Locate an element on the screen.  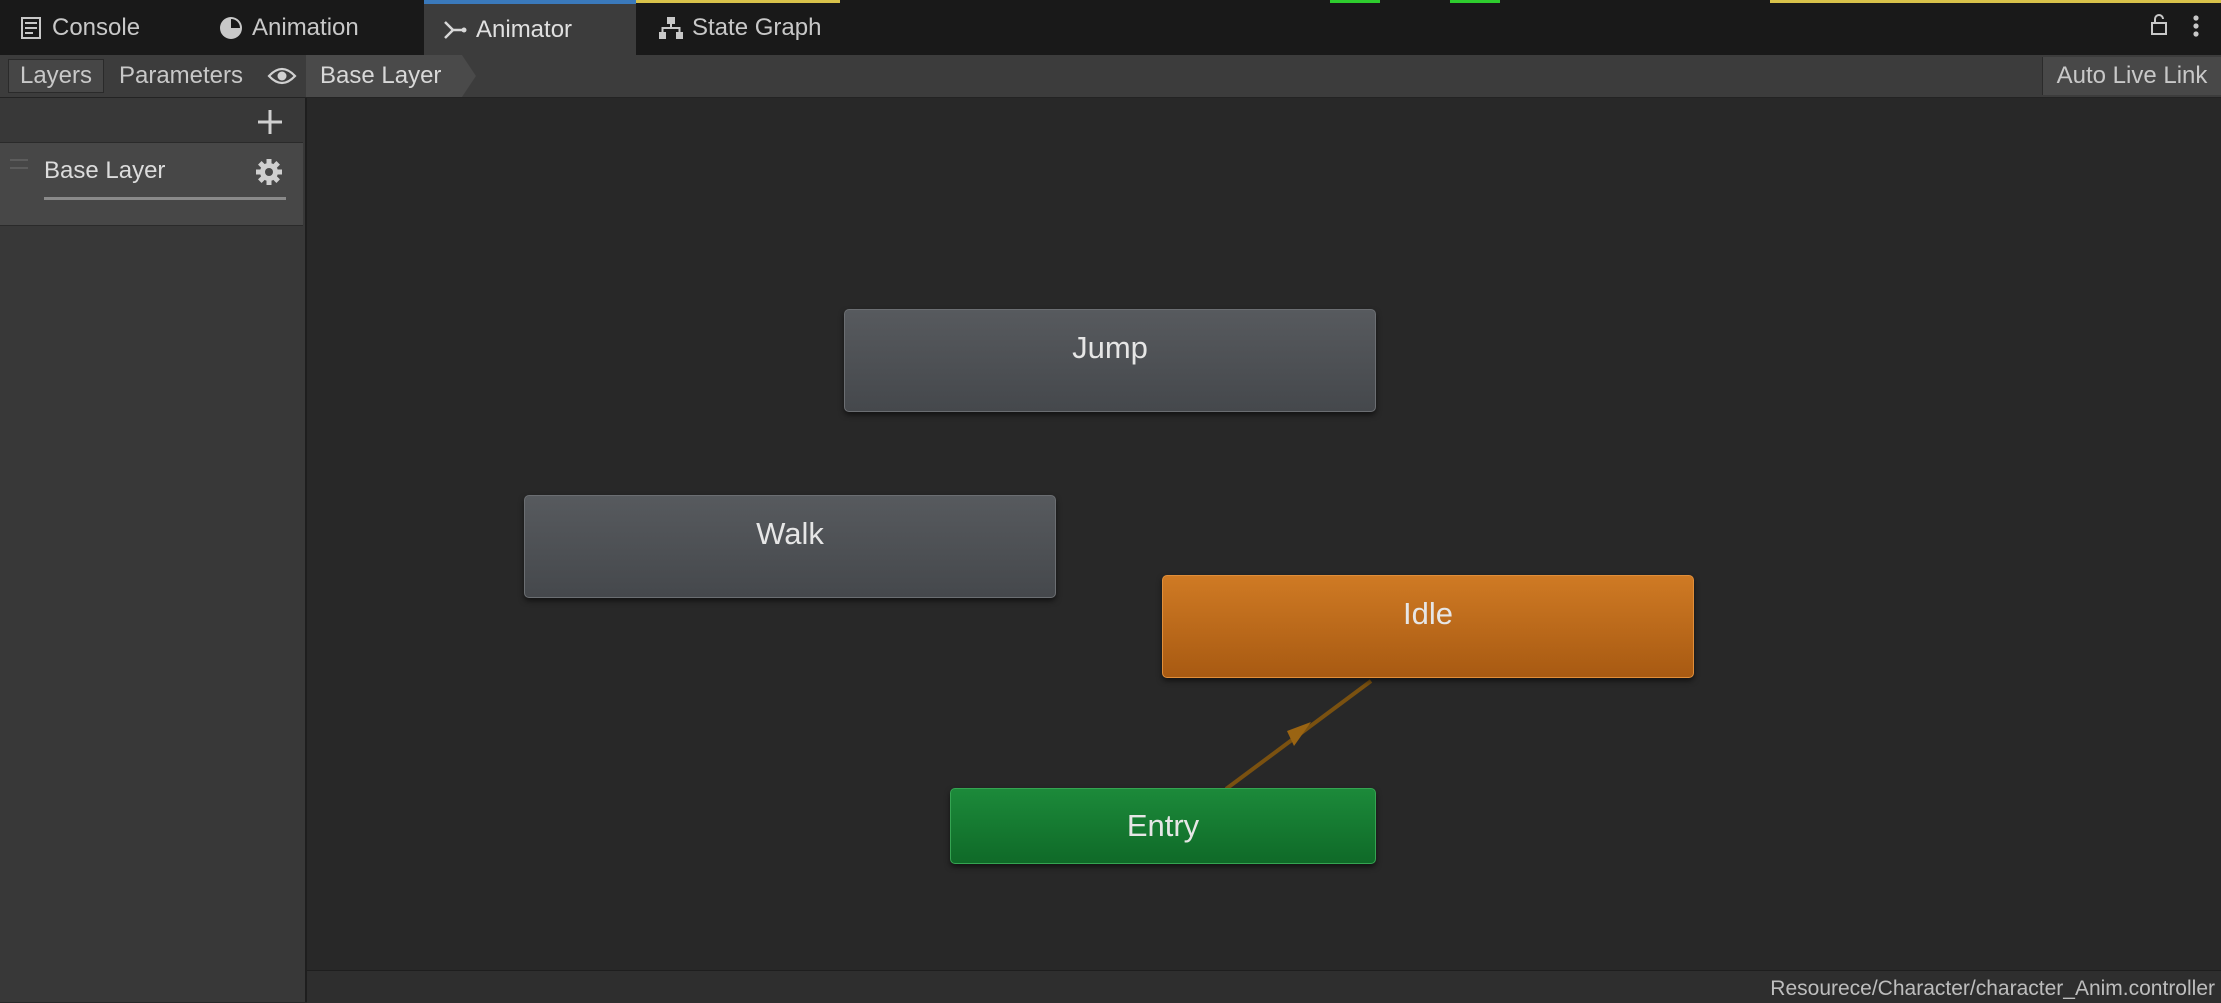
tab-state-graph: State Graph is located at coordinates (755, 27).